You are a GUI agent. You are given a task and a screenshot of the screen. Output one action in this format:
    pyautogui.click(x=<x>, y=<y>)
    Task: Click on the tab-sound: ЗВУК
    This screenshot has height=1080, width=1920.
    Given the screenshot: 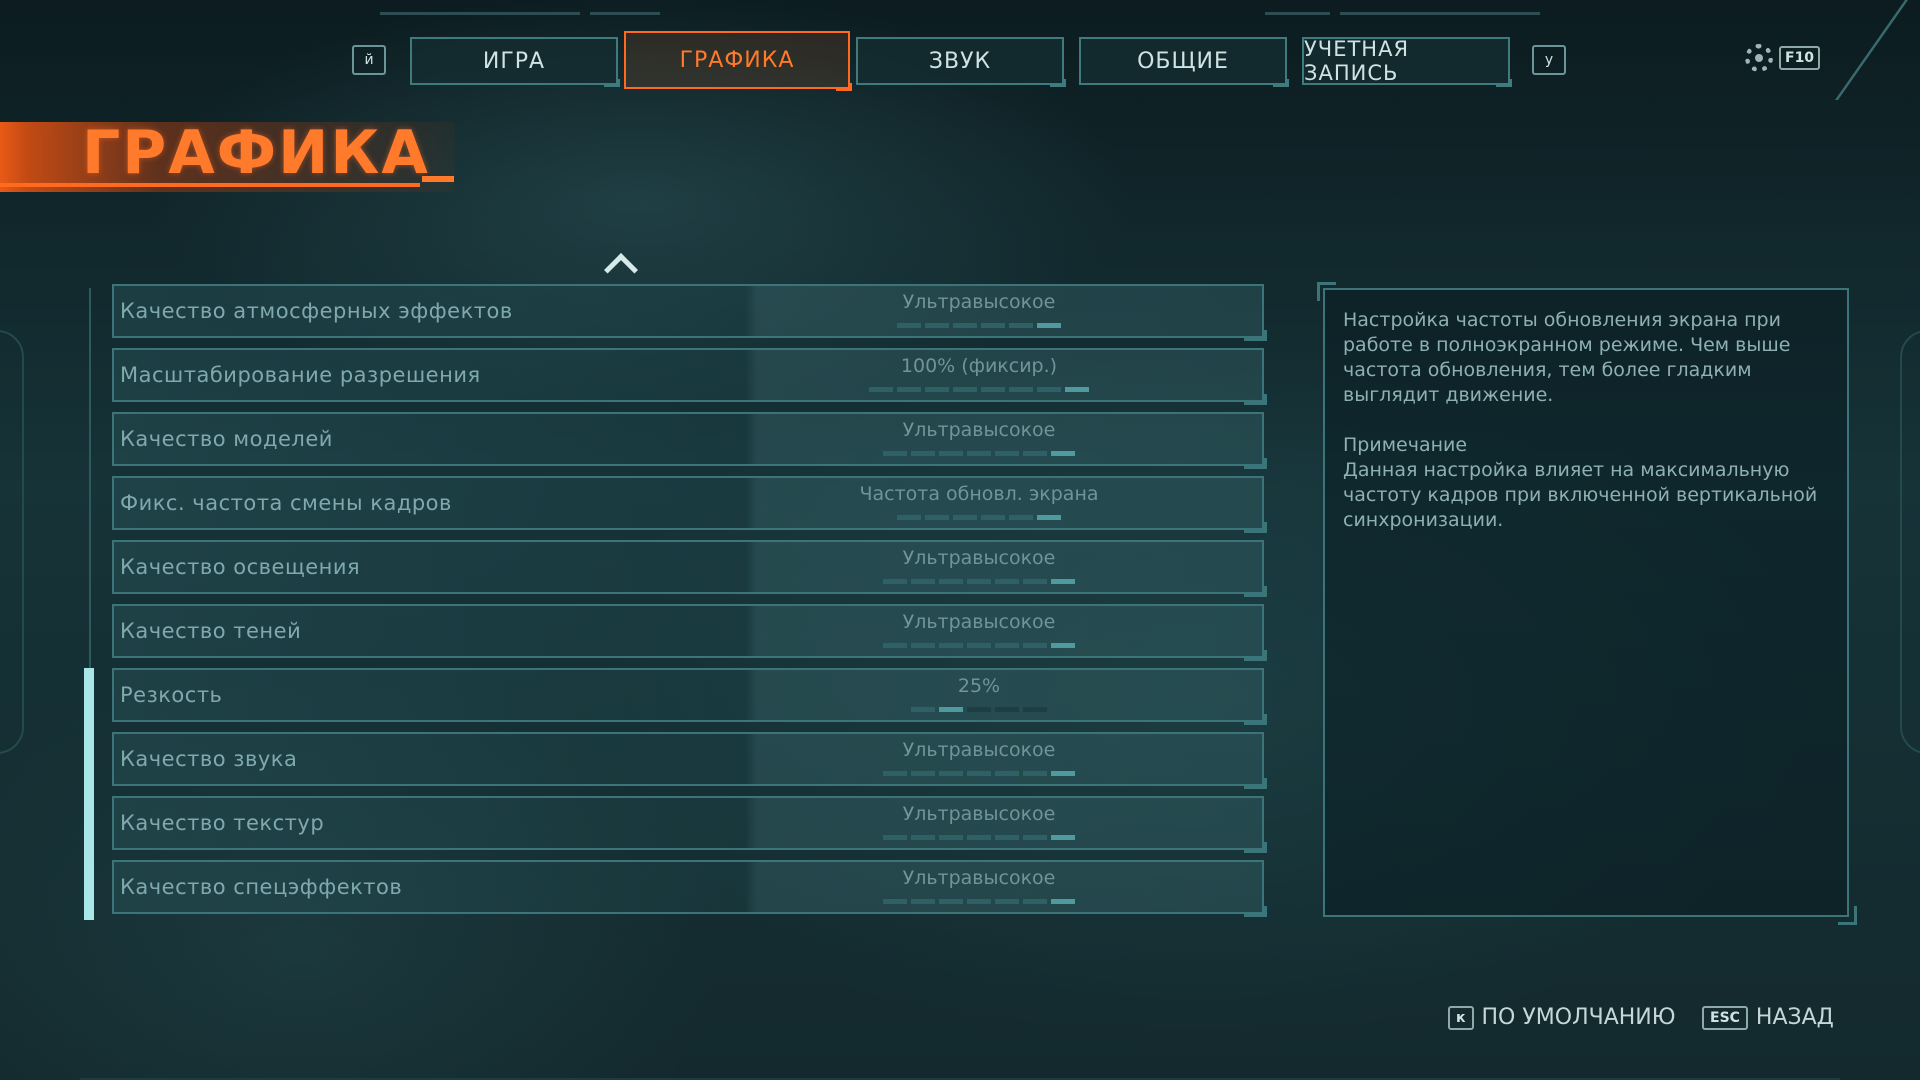 What is the action you would take?
    pyautogui.click(x=961, y=62)
    